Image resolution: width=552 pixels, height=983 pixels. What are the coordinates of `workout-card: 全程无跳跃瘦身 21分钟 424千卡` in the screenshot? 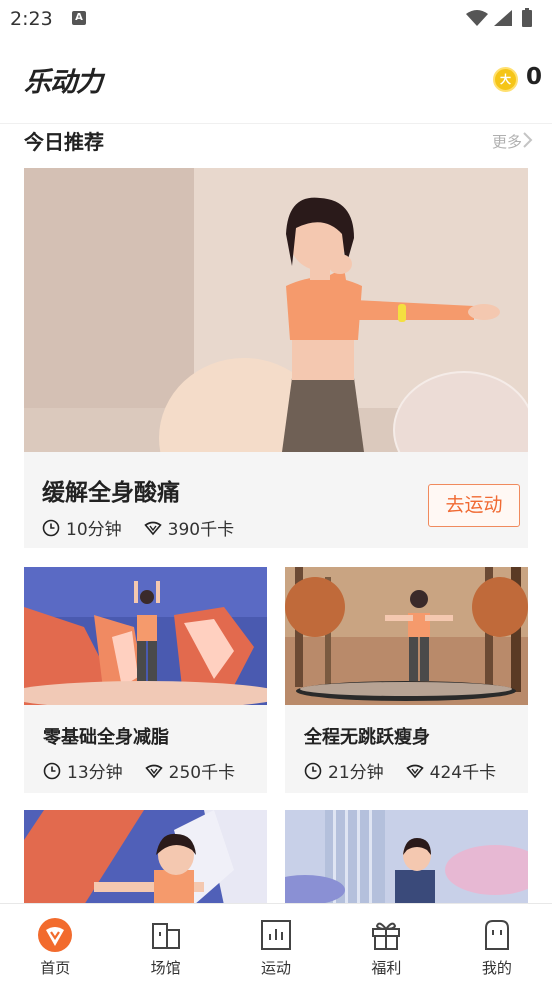 It's located at (406, 680).